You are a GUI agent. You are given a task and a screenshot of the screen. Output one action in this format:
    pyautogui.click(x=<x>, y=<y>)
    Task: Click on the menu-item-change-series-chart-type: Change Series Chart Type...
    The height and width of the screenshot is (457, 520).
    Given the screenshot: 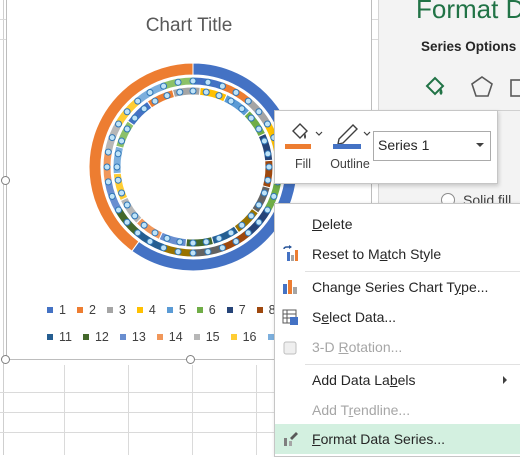 What is the action you would take?
    pyautogui.click(x=397, y=287)
    